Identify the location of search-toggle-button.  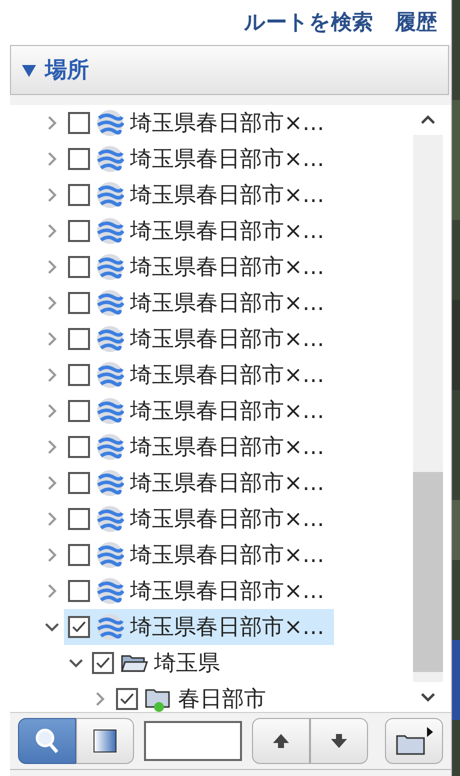
(47, 741).